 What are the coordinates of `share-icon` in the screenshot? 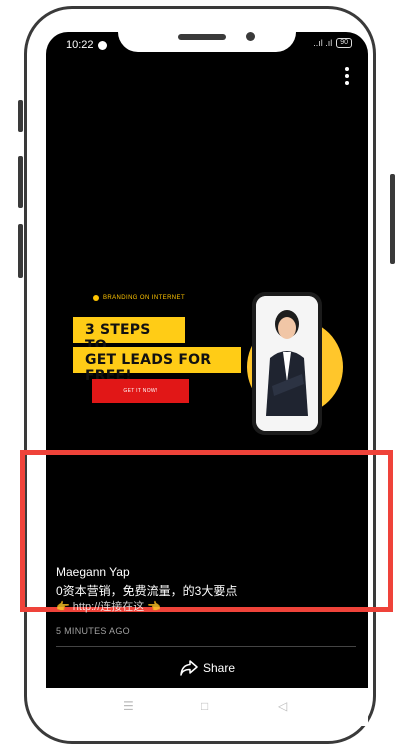 It's located at (189, 668).